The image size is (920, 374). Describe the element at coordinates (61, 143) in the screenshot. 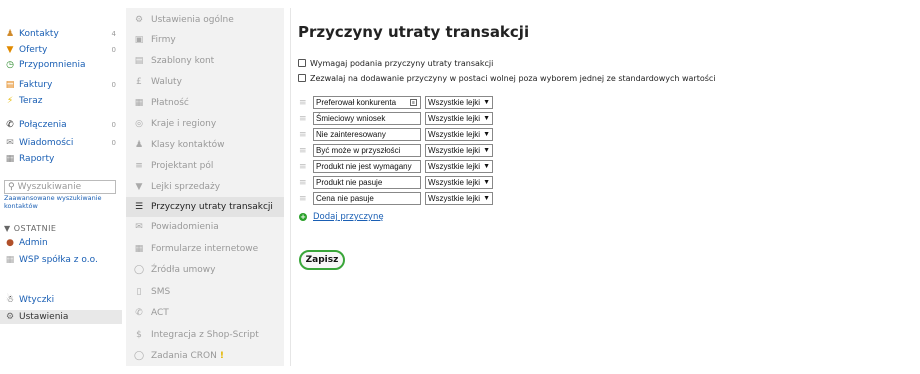

I see `nav-item-wiadomosci: ✉ Wiadomości 0` at that location.